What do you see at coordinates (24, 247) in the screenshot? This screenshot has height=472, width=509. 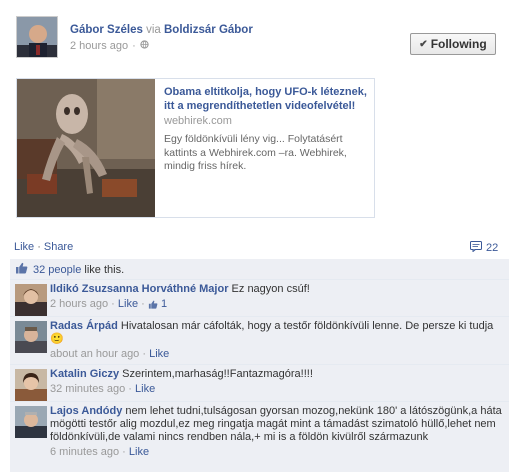 I see `like-link: Like` at bounding box center [24, 247].